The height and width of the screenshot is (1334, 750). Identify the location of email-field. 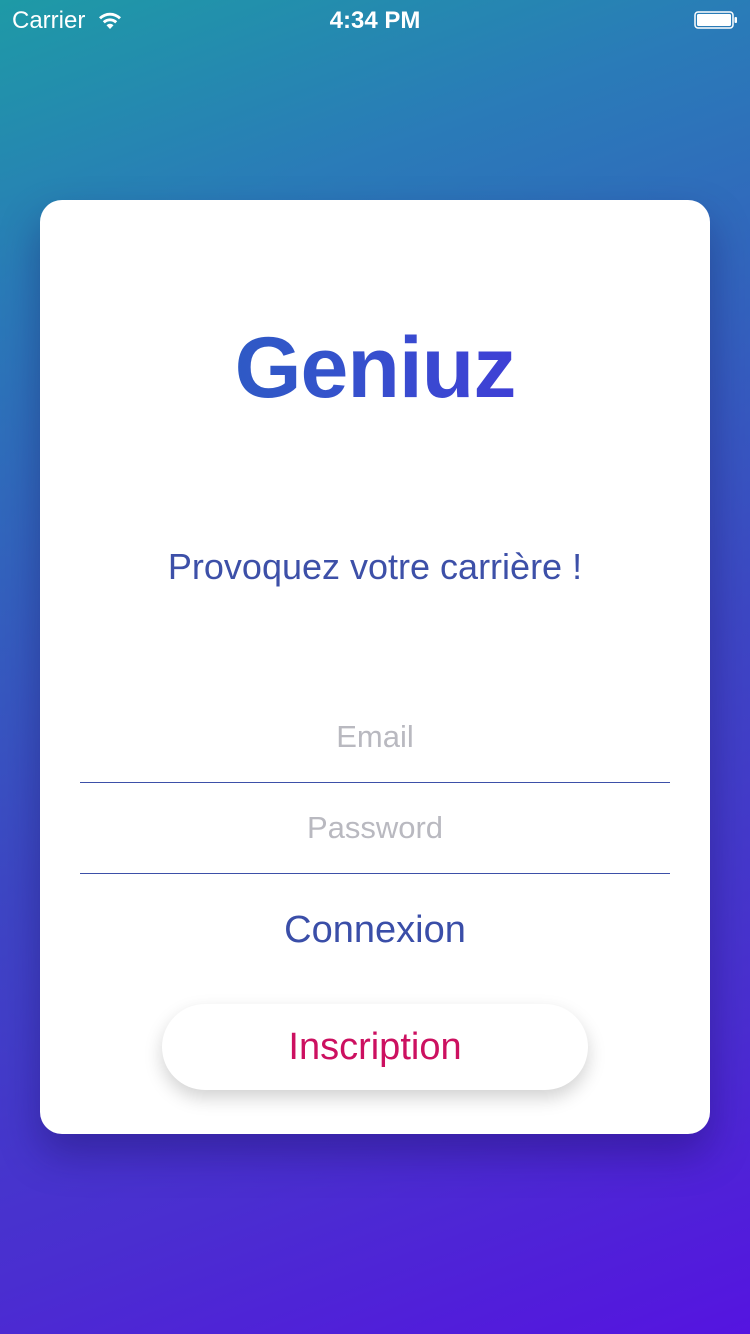
(375, 737).